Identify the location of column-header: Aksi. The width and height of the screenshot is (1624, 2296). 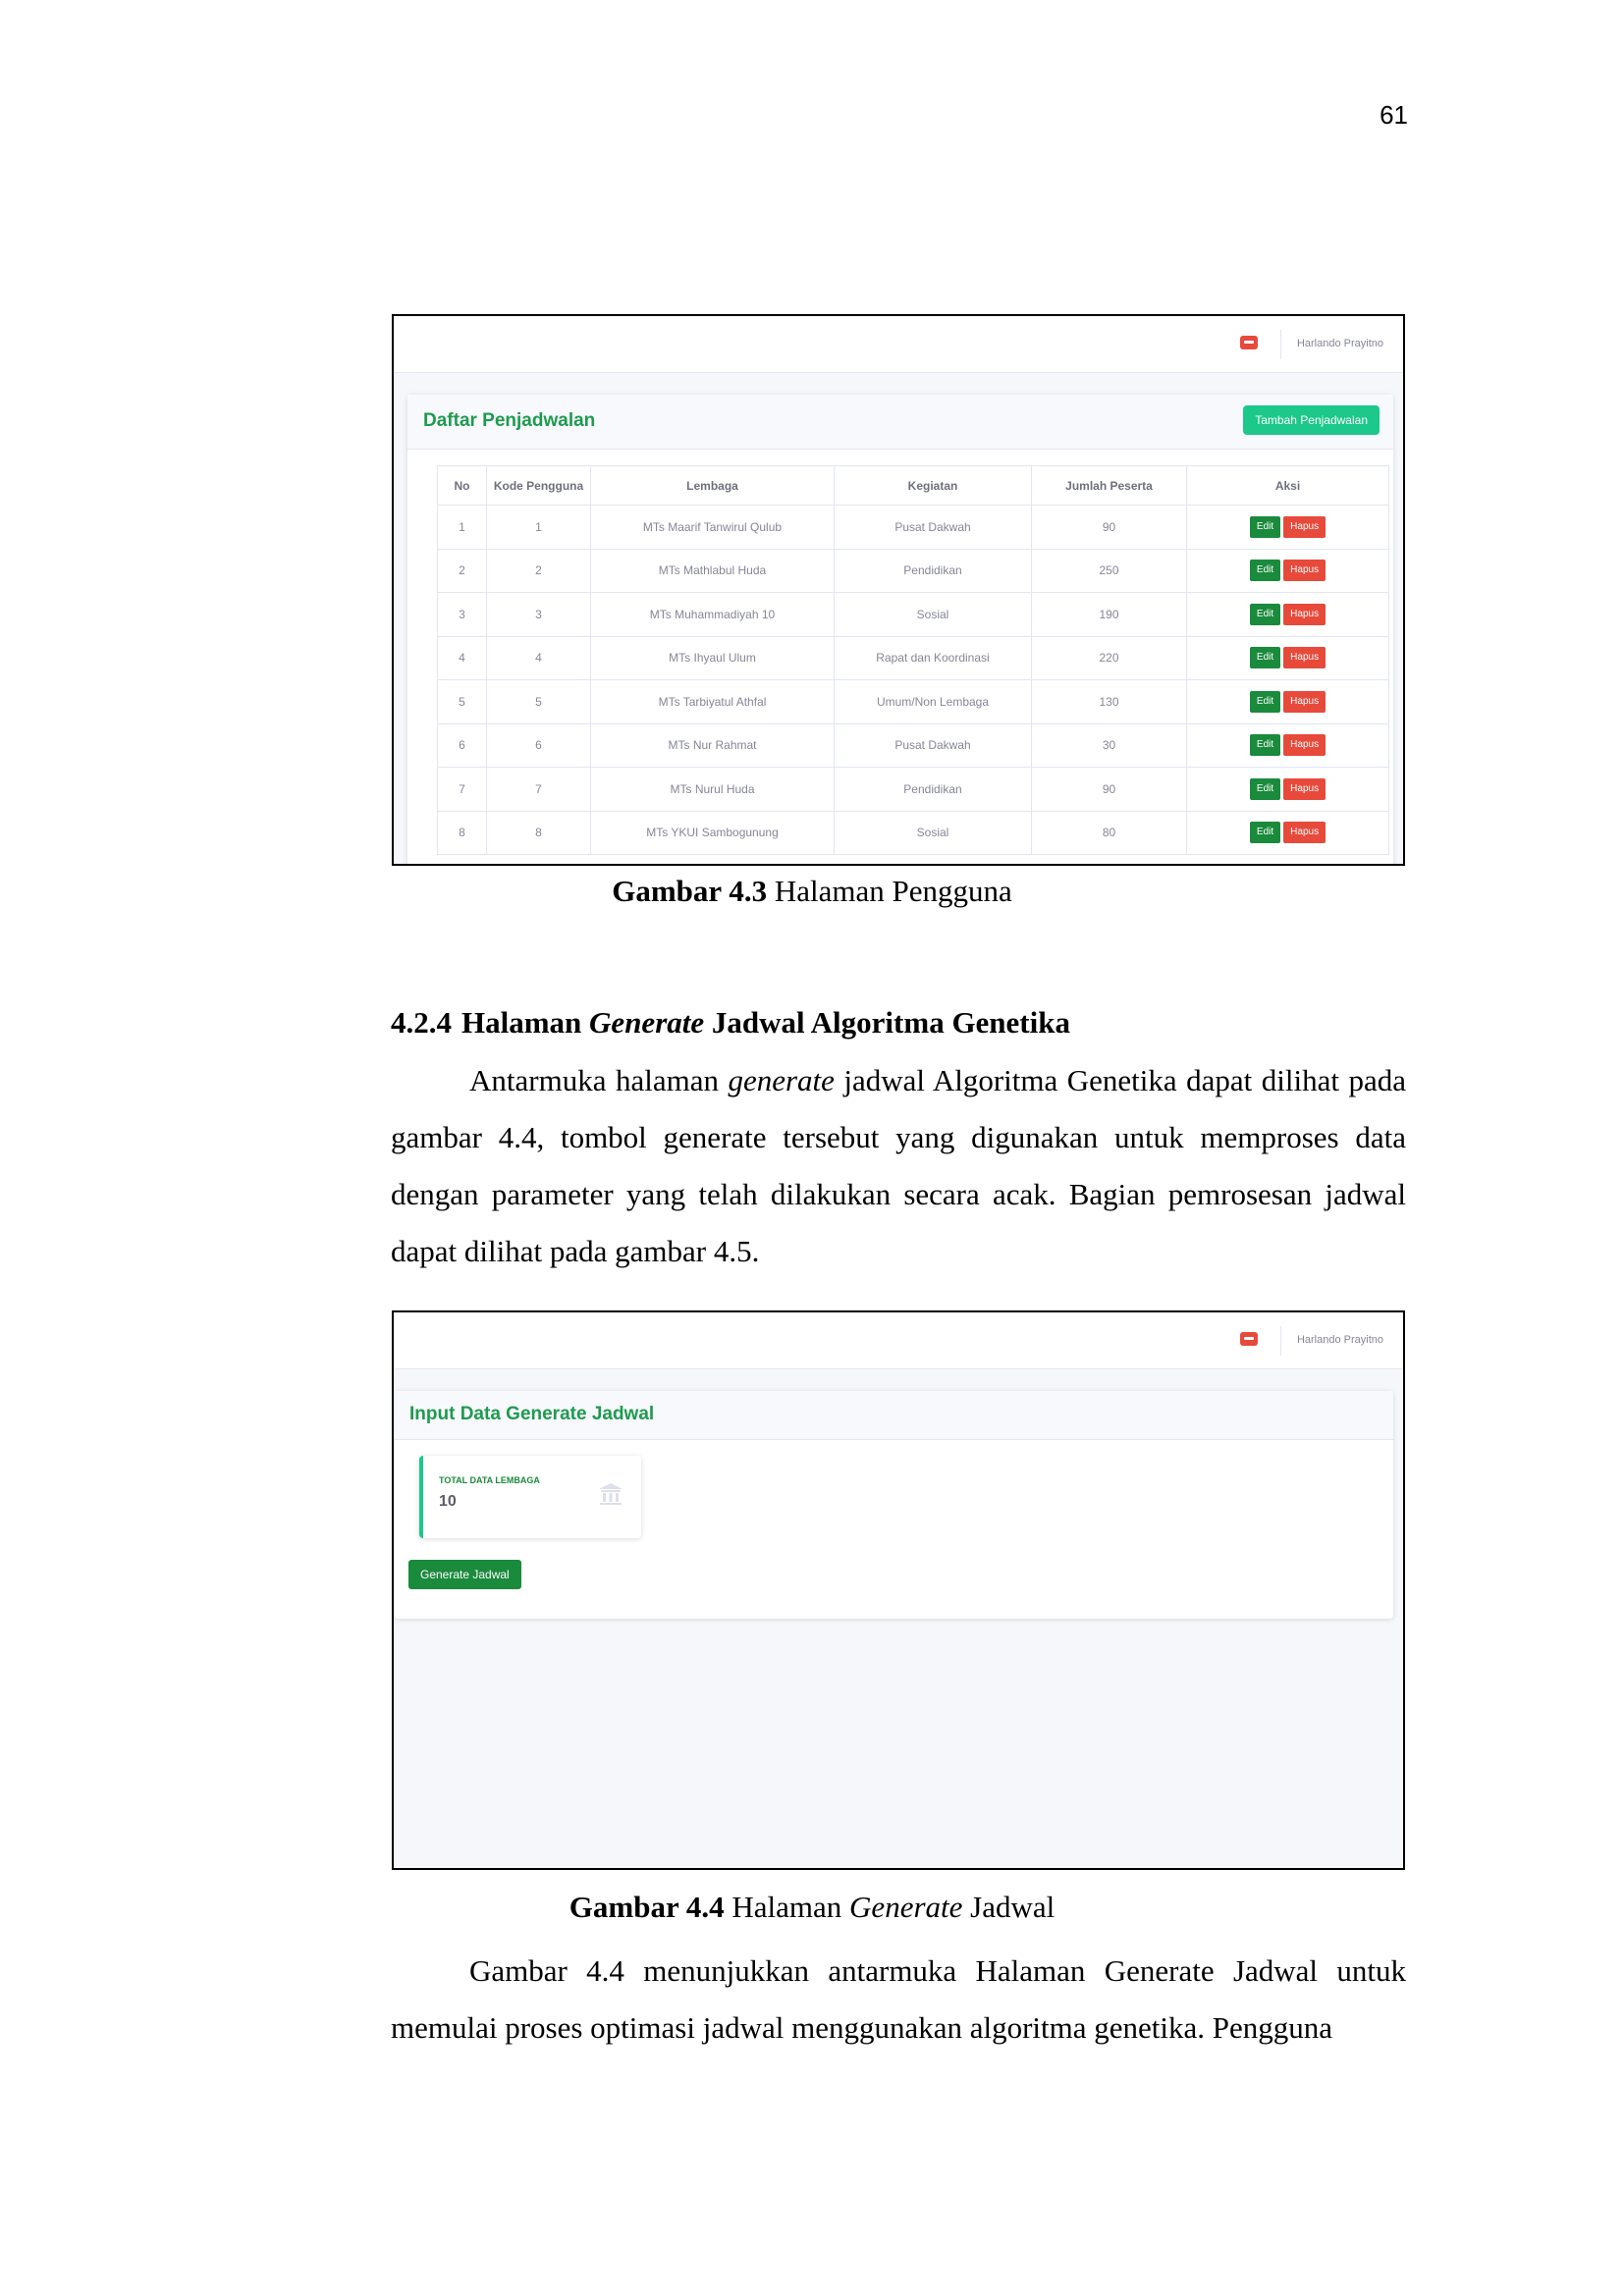
(1287, 486).